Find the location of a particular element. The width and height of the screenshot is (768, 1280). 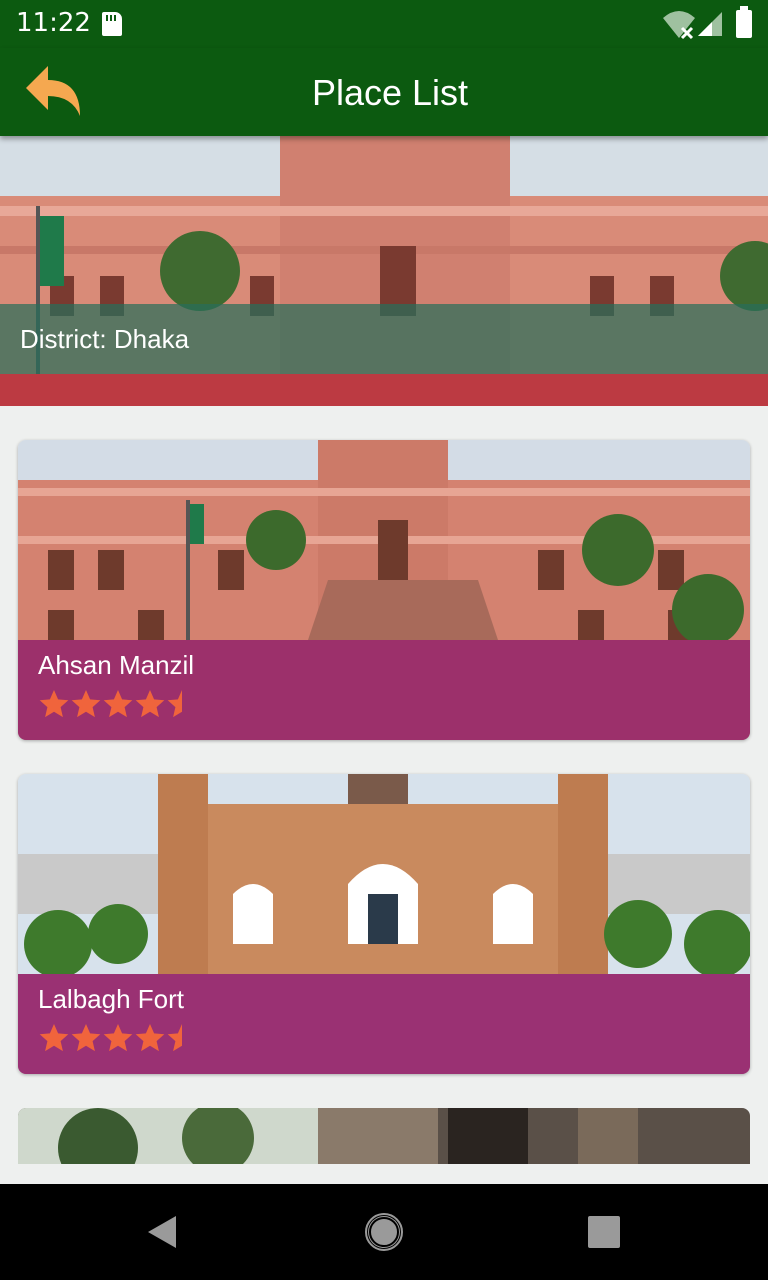

district-label: District: Dhaka is located at coordinates (105, 339).